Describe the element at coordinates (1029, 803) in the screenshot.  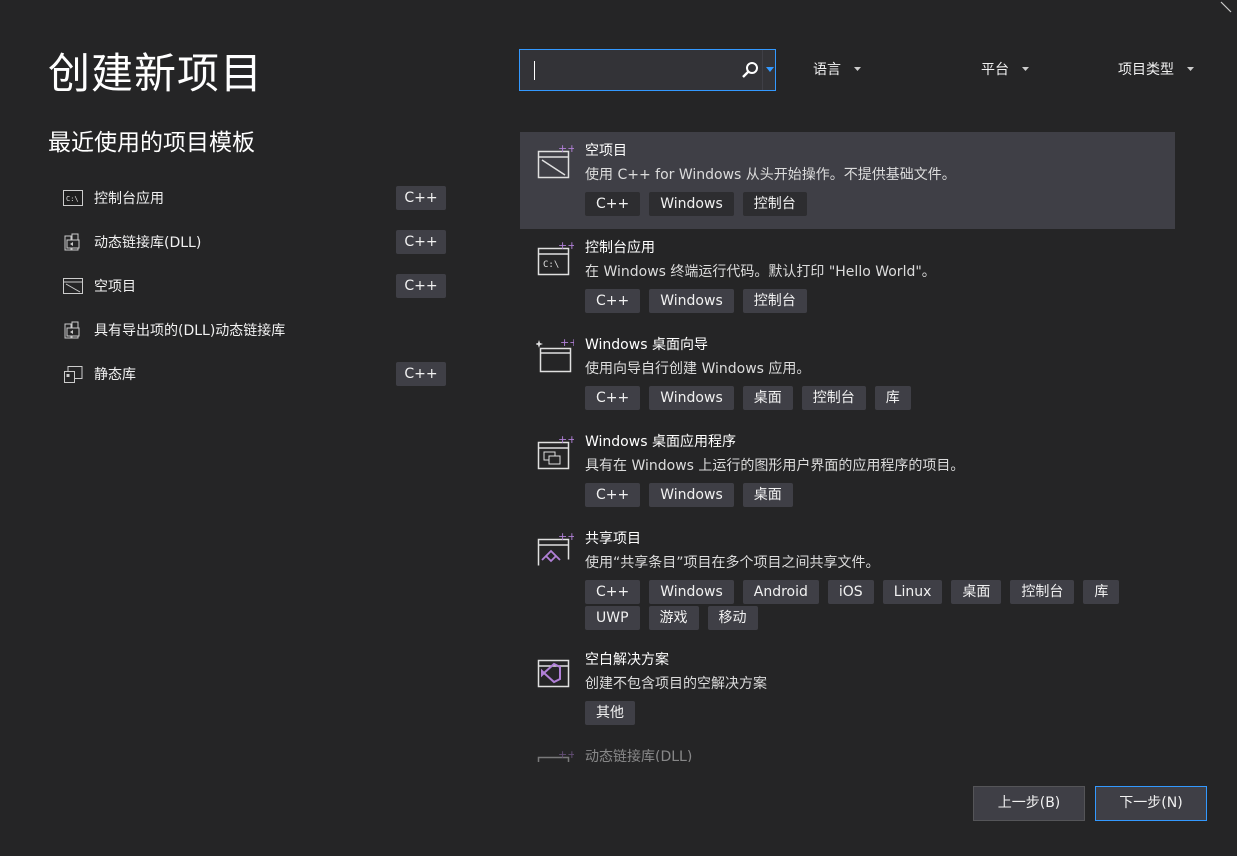
I see `back-button: 上一步(B)` at that location.